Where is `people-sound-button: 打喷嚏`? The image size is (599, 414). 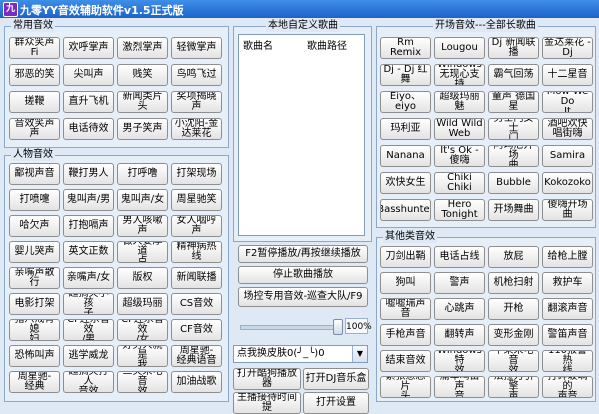
people-sound-button: 打喷嚏 is located at coordinates (34, 200).